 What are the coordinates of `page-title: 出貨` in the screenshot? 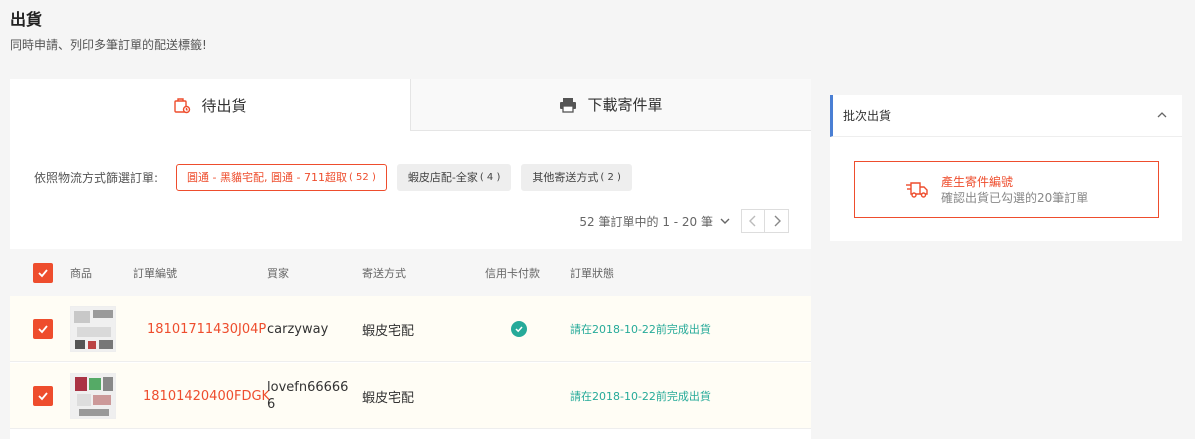 It's located at (26, 19).